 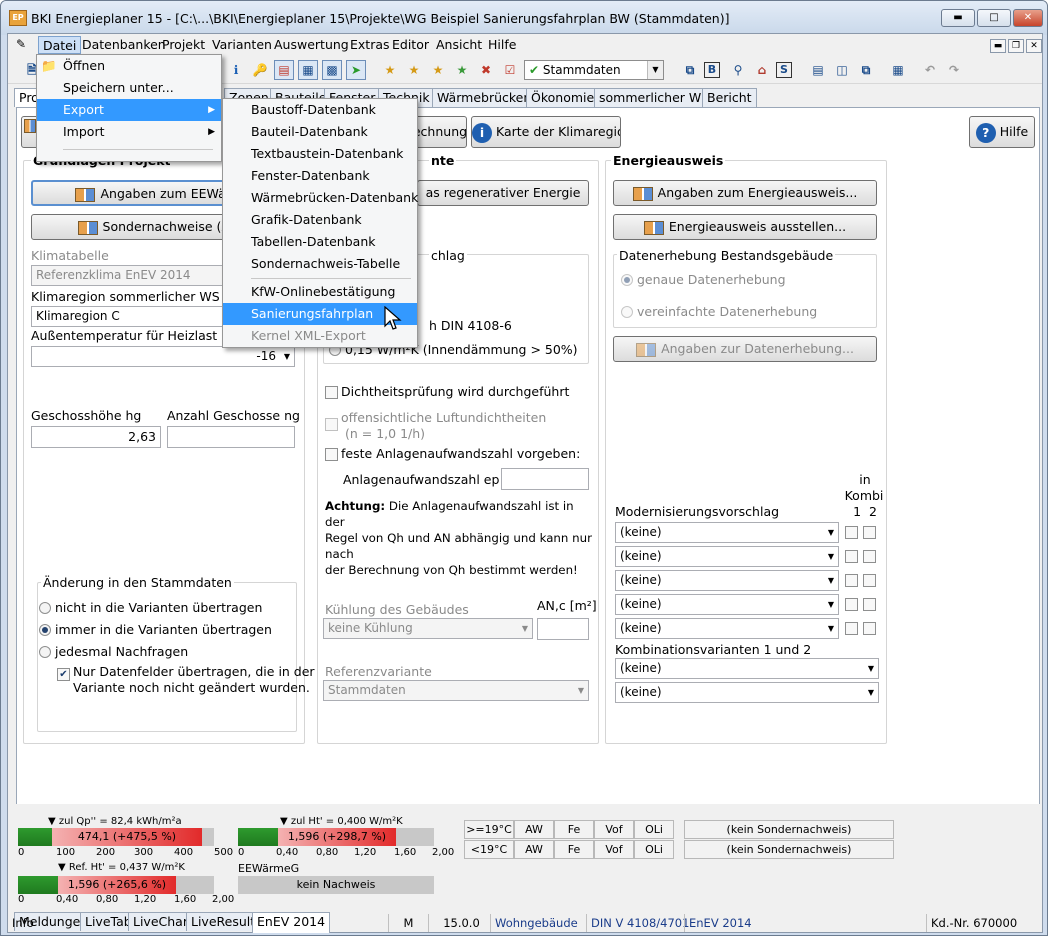 I want to click on mdi-close-button: ✕, so click(x=1034, y=46).